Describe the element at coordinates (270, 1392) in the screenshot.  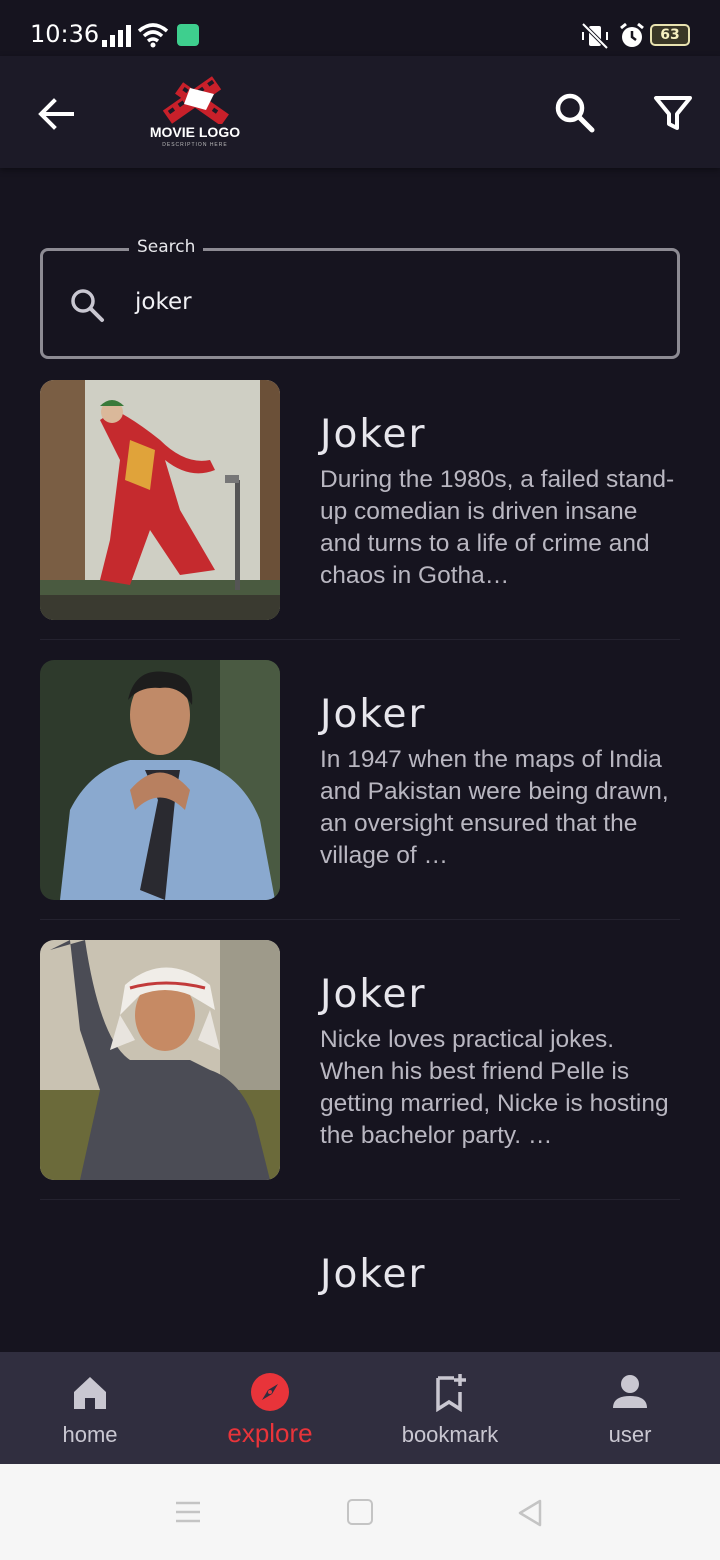
I see `compass-icon` at that location.